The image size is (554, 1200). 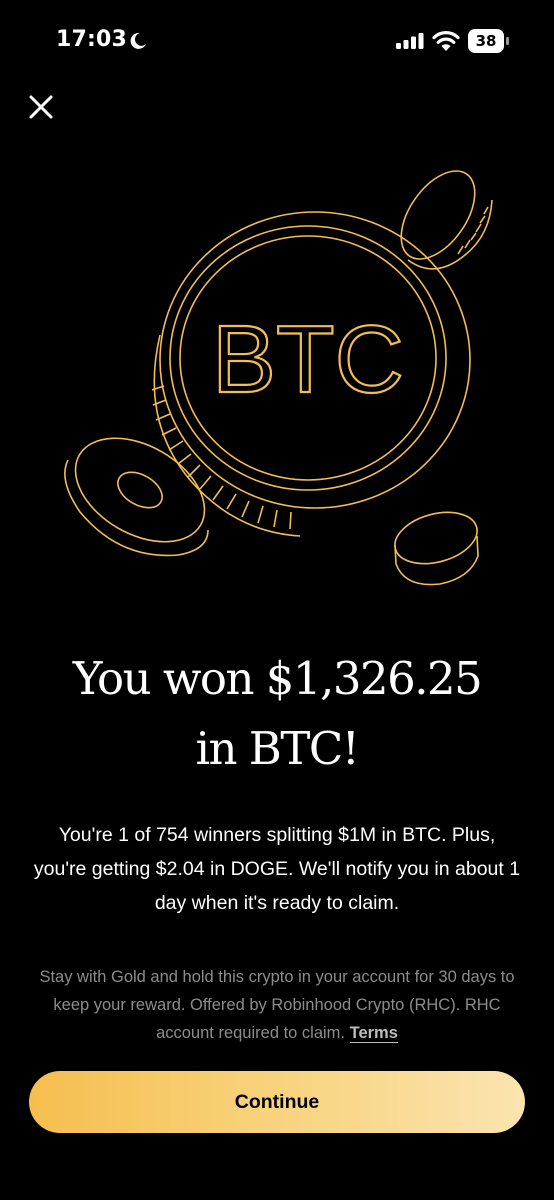 I want to click on wifi-icon, so click(x=446, y=41).